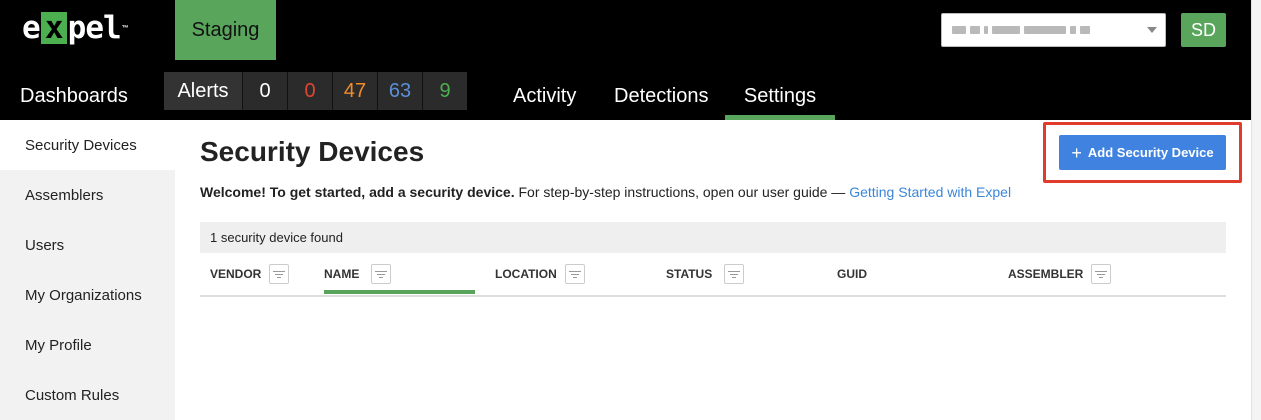 The image size is (1261, 420). I want to click on sidebar-item-assemblers: Assemblers, so click(87, 195).